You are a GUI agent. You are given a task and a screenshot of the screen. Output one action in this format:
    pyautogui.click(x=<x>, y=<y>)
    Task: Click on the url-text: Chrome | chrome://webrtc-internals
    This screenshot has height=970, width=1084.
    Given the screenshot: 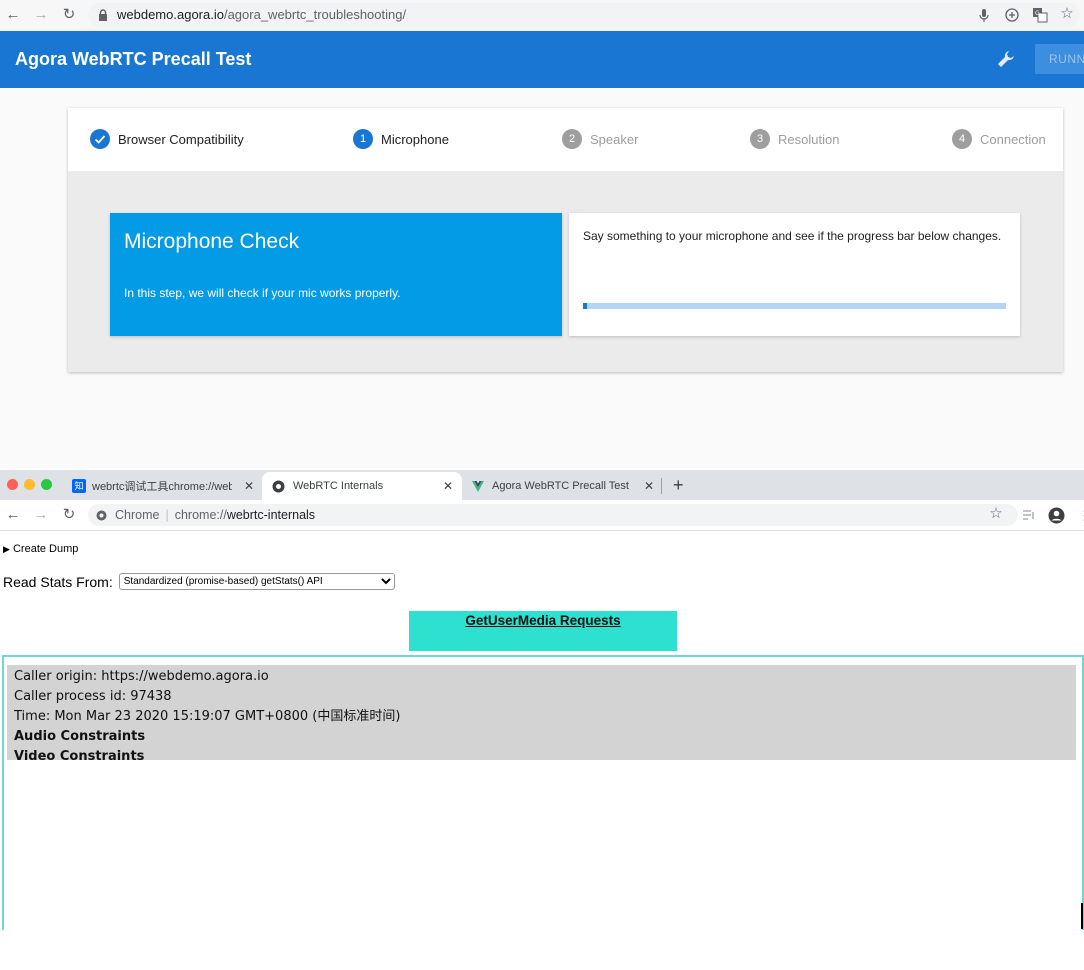 What is the action you would take?
    pyautogui.click(x=205, y=515)
    